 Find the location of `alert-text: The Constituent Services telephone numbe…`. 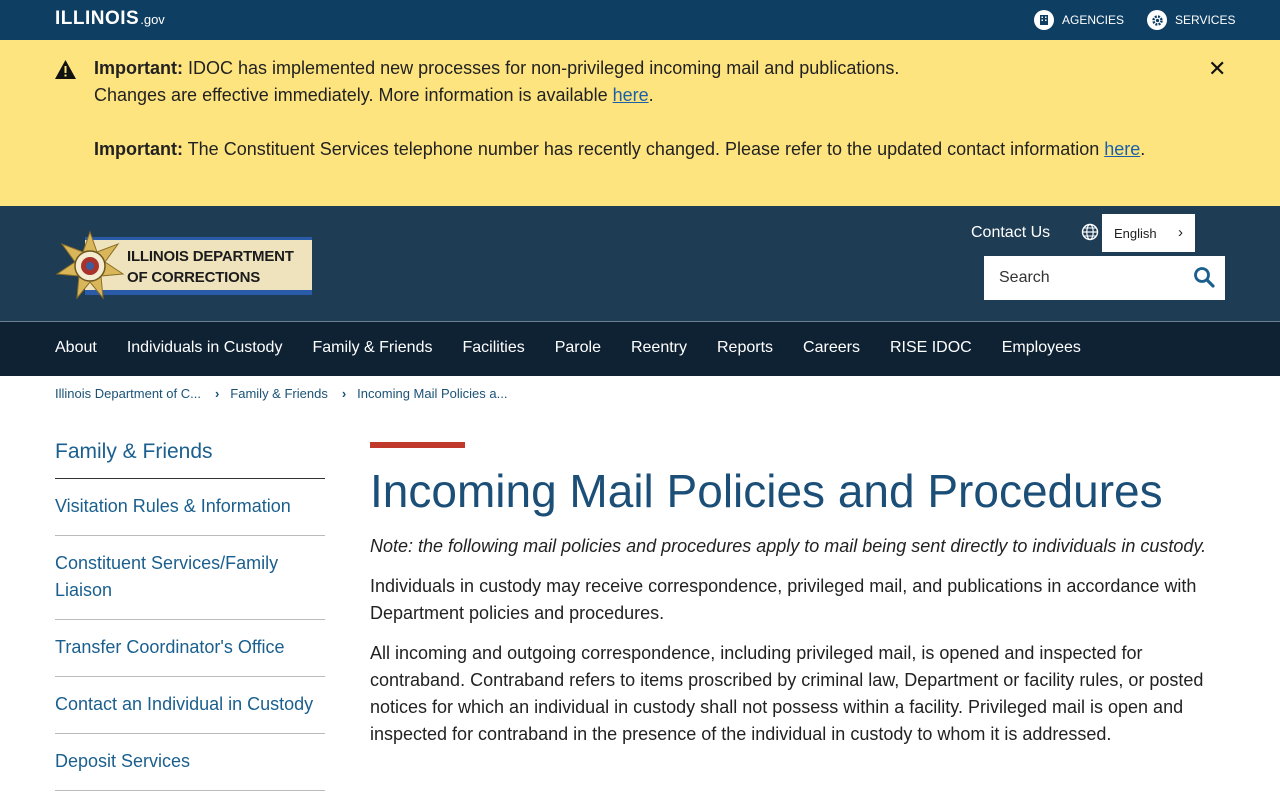

alert-text: The Constituent Services telephone numbe… is located at coordinates (644, 149).